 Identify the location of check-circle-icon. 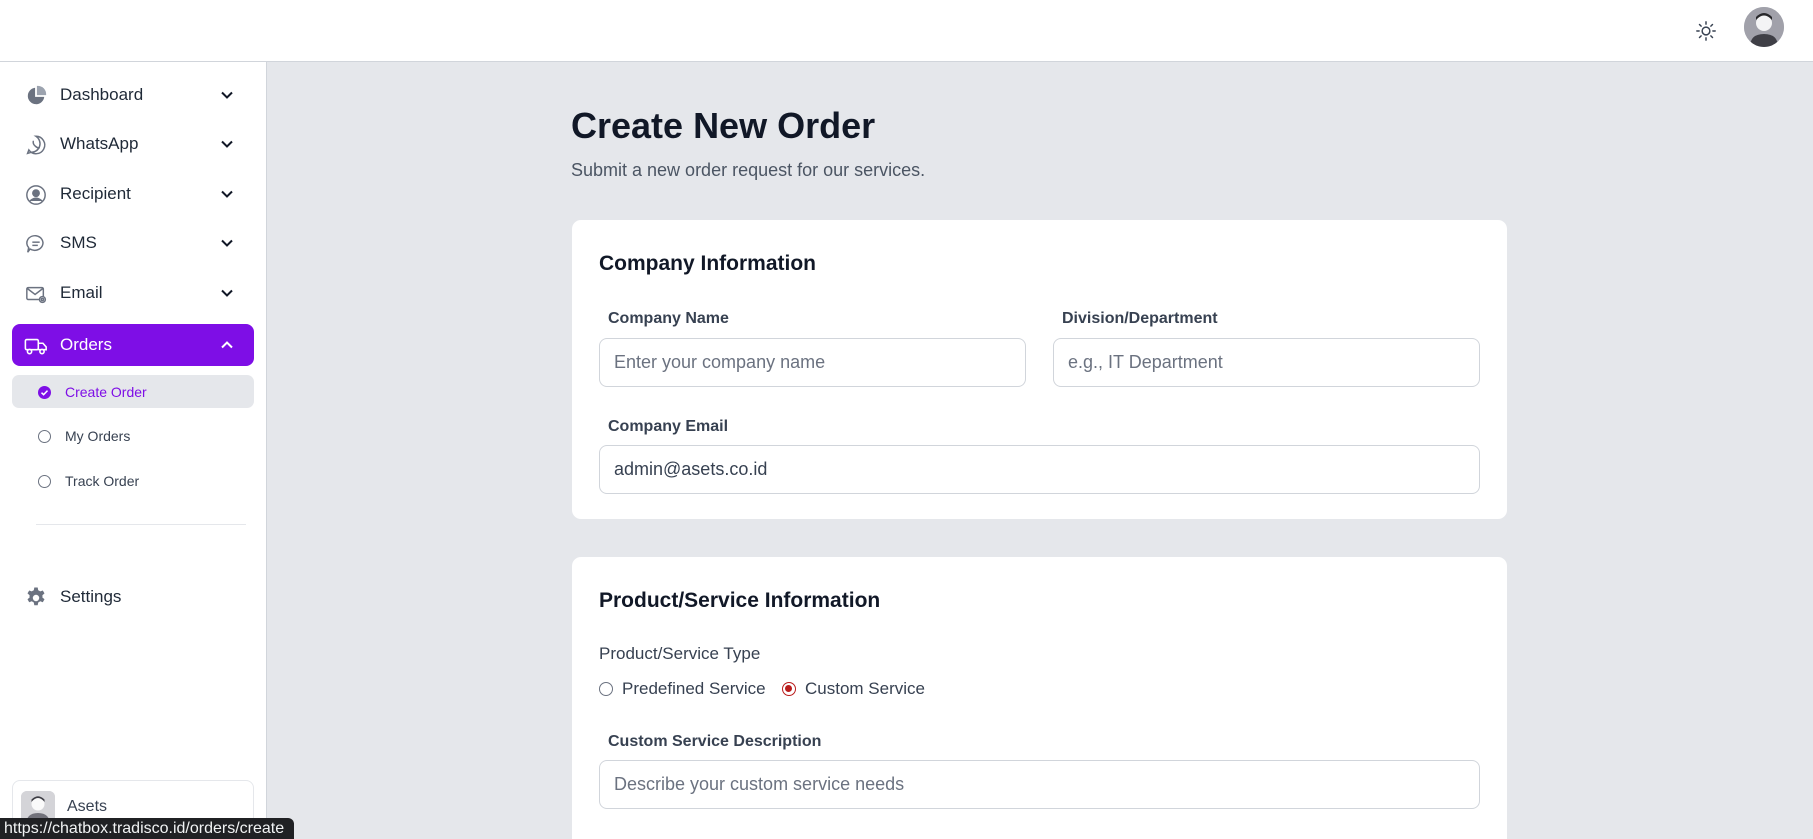
(44, 392).